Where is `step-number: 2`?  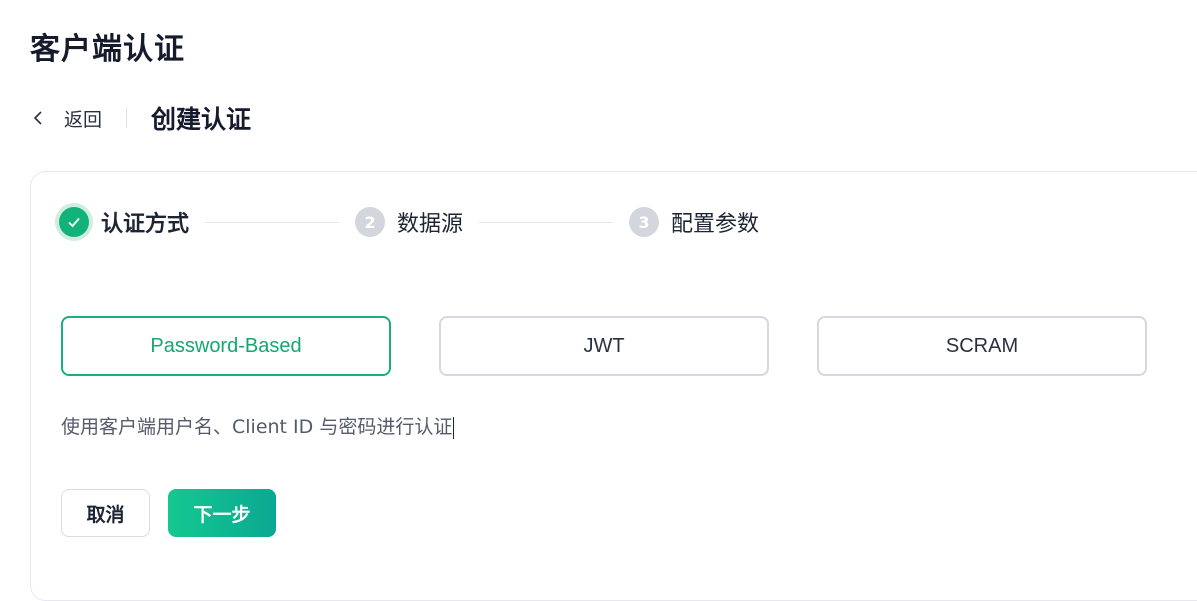 step-number: 2 is located at coordinates (370, 222).